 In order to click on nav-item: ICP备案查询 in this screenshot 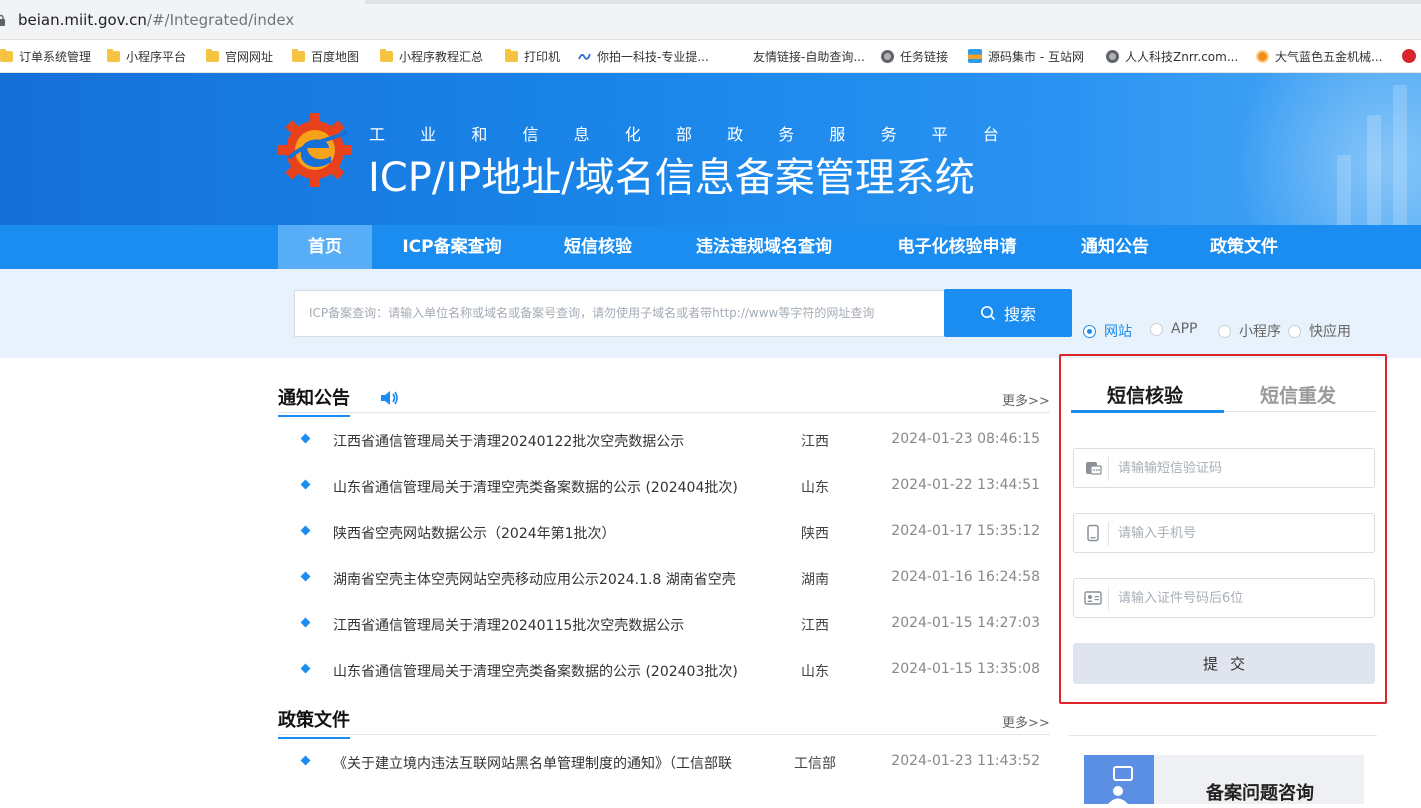, I will do `click(452, 247)`.